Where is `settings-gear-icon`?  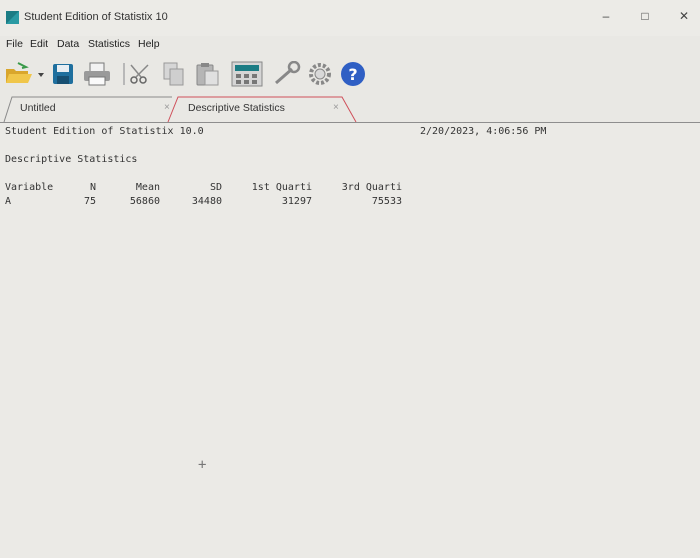
settings-gear-icon is located at coordinates (320, 74).